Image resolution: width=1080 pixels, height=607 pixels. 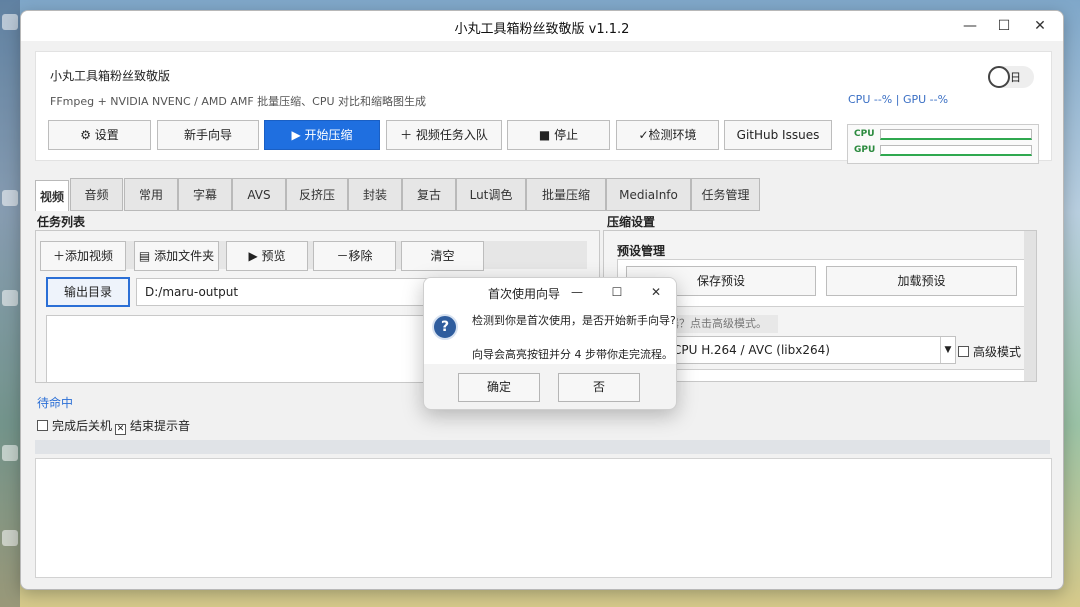 What do you see at coordinates (205, 194) in the screenshot?
I see `tab-subtitle: 字幕` at bounding box center [205, 194].